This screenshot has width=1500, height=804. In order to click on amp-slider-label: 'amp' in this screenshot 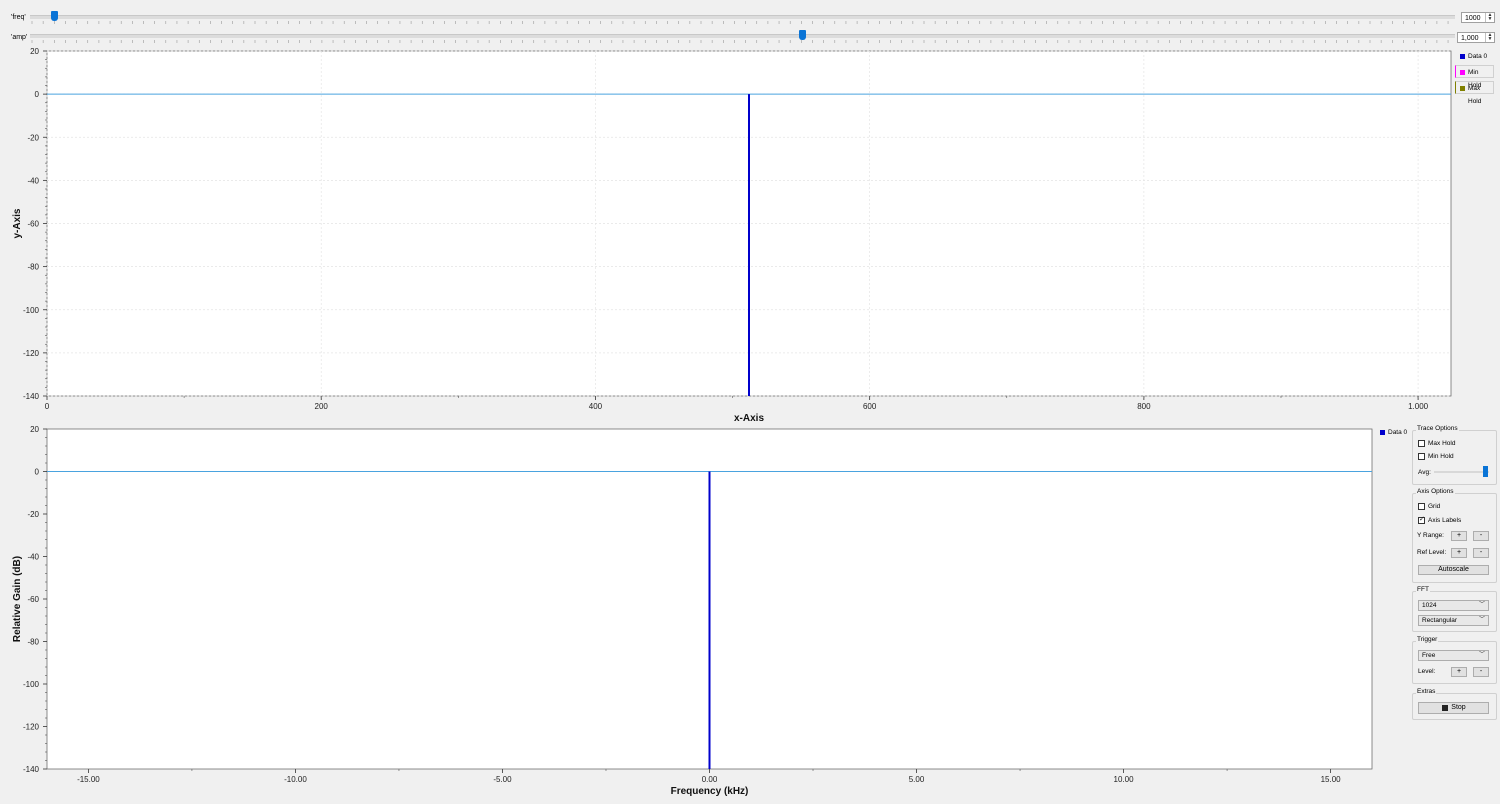, I will do `click(19, 37)`.